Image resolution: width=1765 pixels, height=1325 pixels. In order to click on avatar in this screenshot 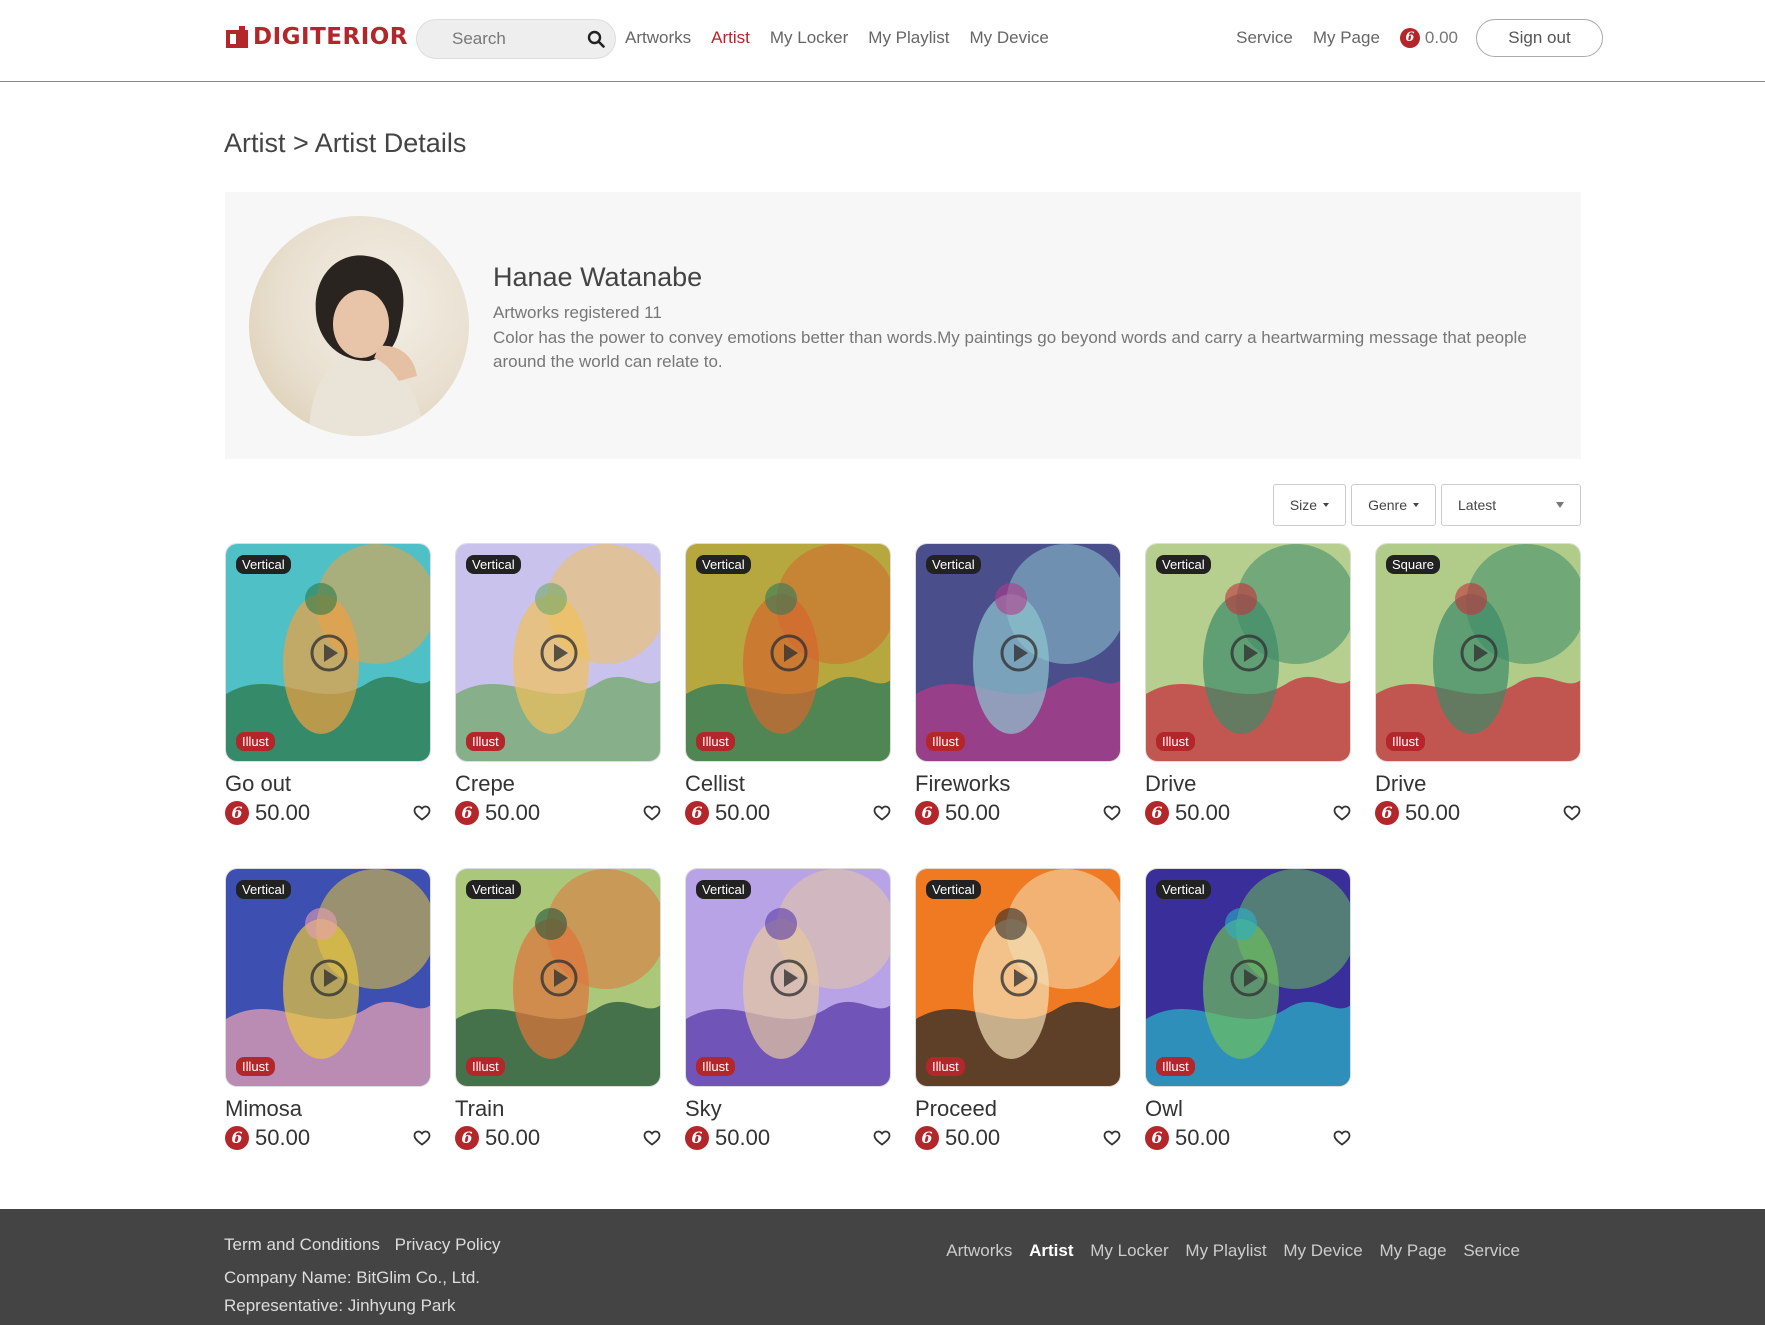, I will do `click(359, 326)`.